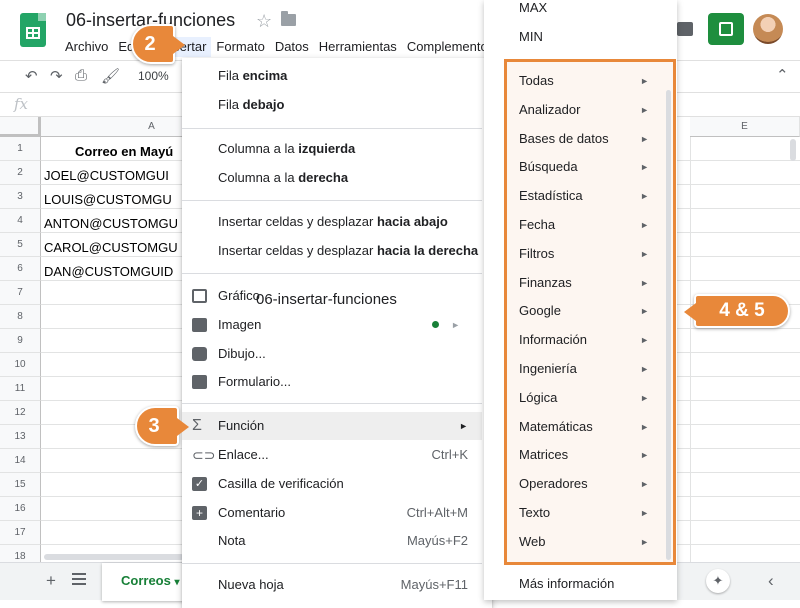  Describe the element at coordinates (56, 76) in the screenshot. I see `redo-icon: ↷` at that location.